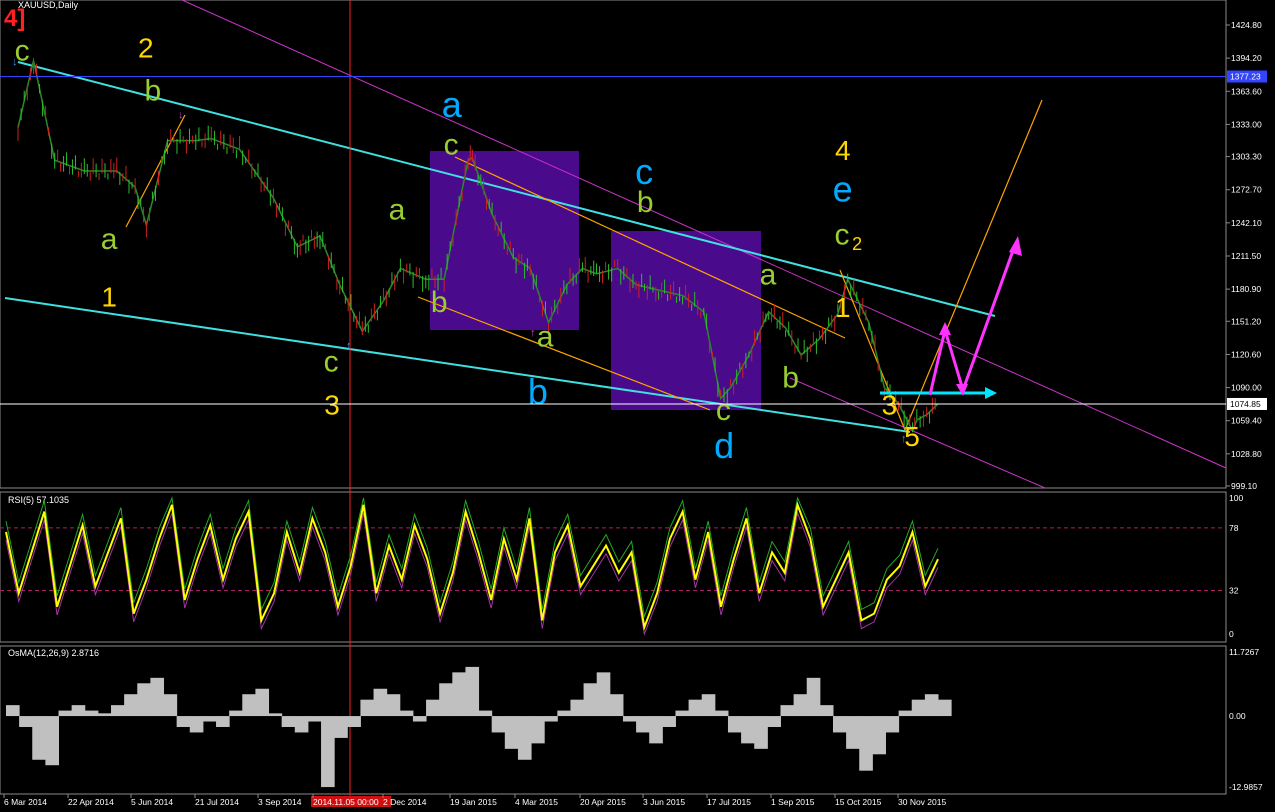  What do you see at coordinates (922, 802) in the screenshot?
I see `time-tick-label: 30 Nov 2015` at bounding box center [922, 802].